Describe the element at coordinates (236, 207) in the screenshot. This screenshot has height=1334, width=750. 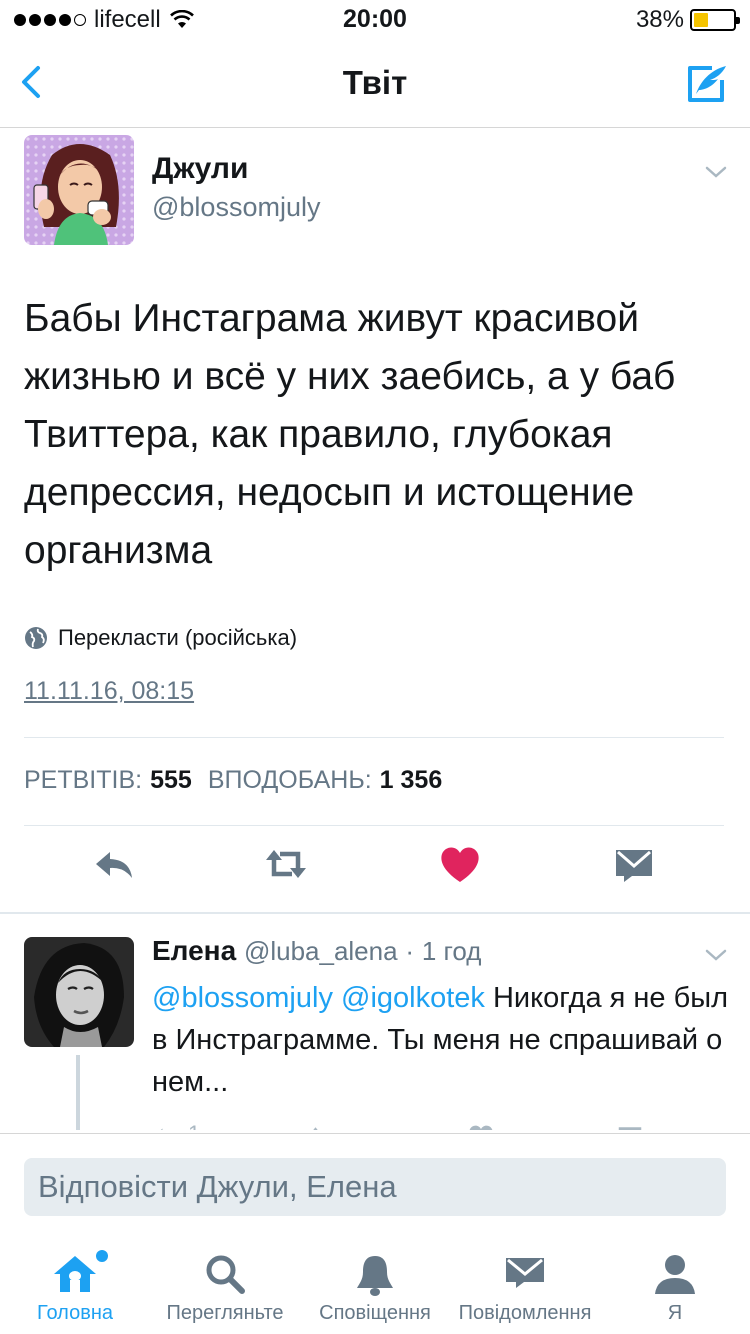
I see `tweet-author-handle: @blossomjuly` at that location.